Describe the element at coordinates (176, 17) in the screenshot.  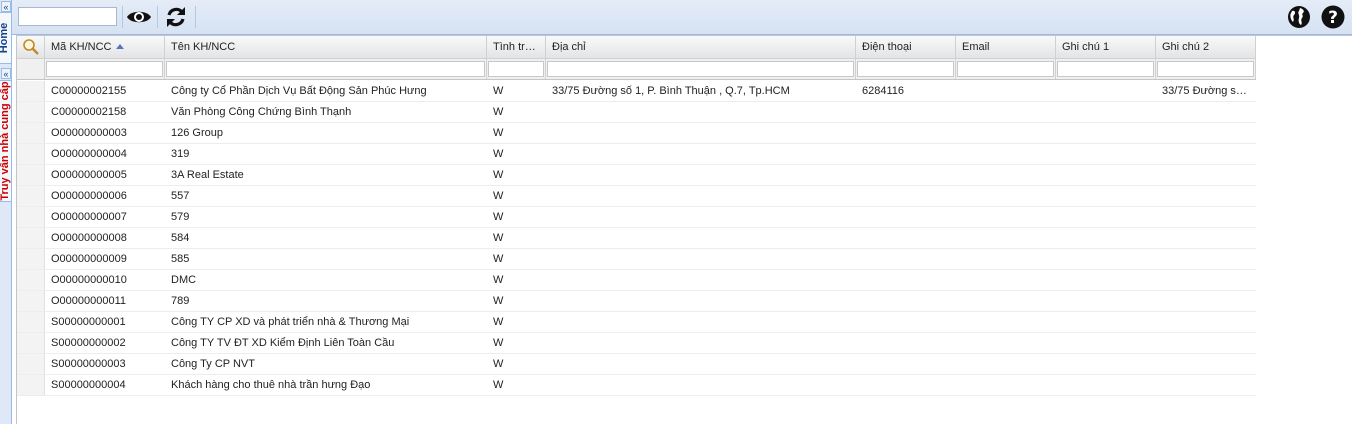
I see `refresh-button` at that location.